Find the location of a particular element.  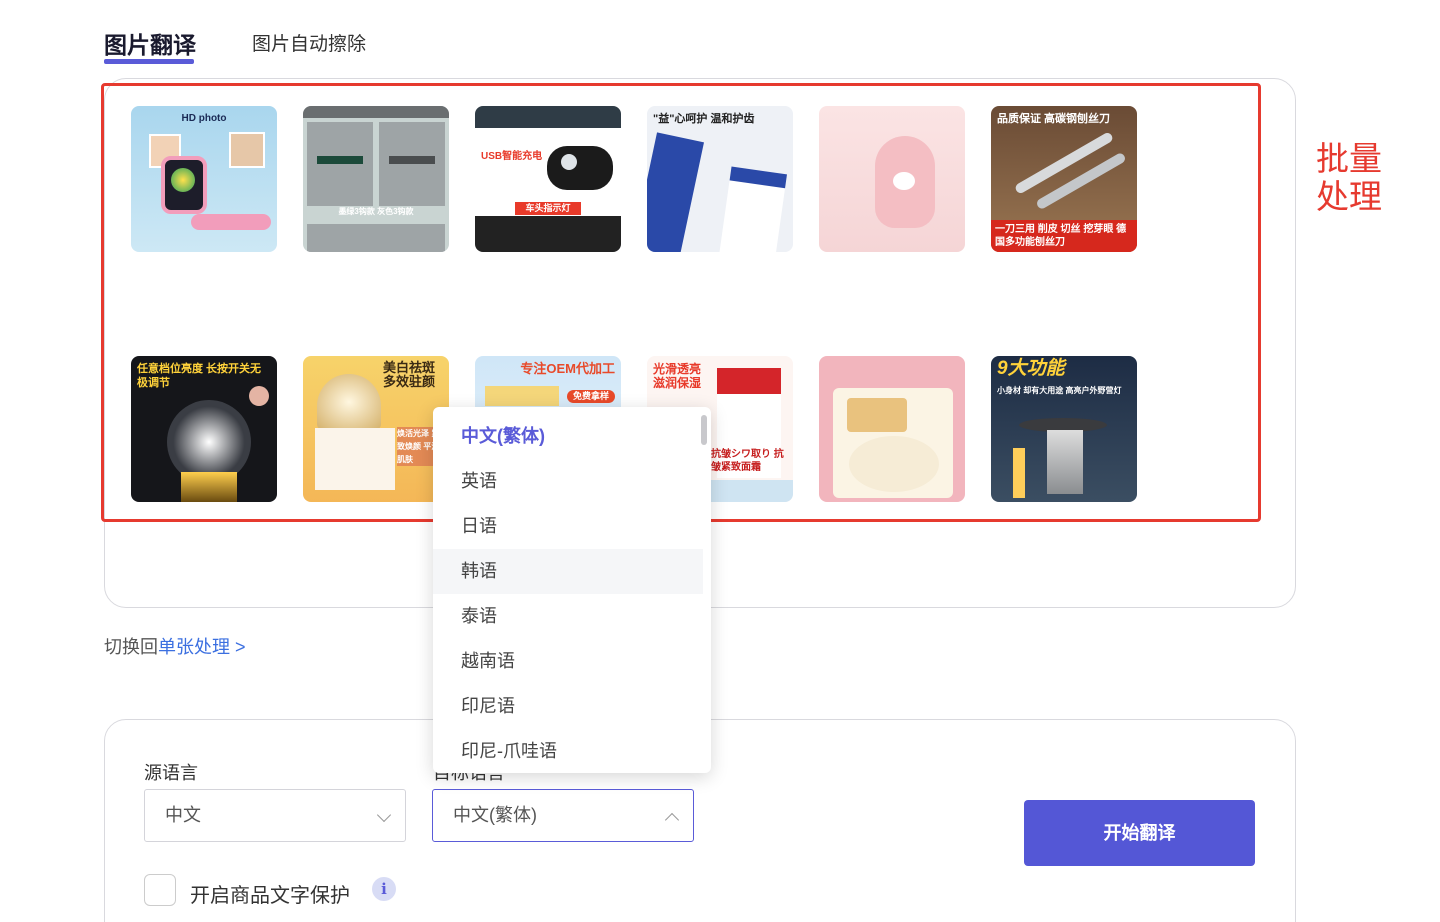

dropdown-option: 泰语 is located at coordinates (568, 616).